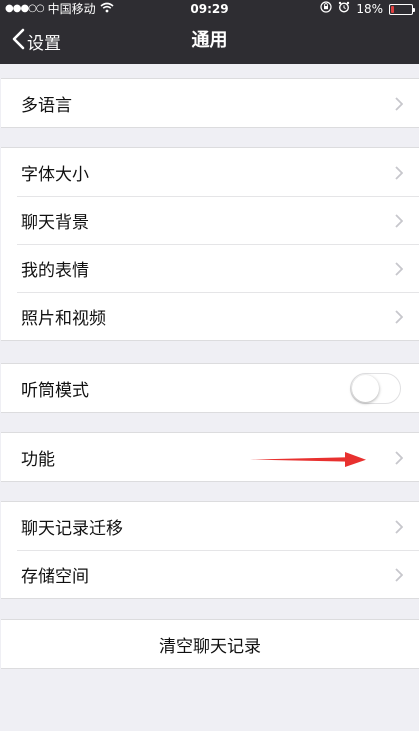 This screenshot has height=731, width=419. I want to click on row-earpiece-mode: 听筒模式, so click(210, 388).